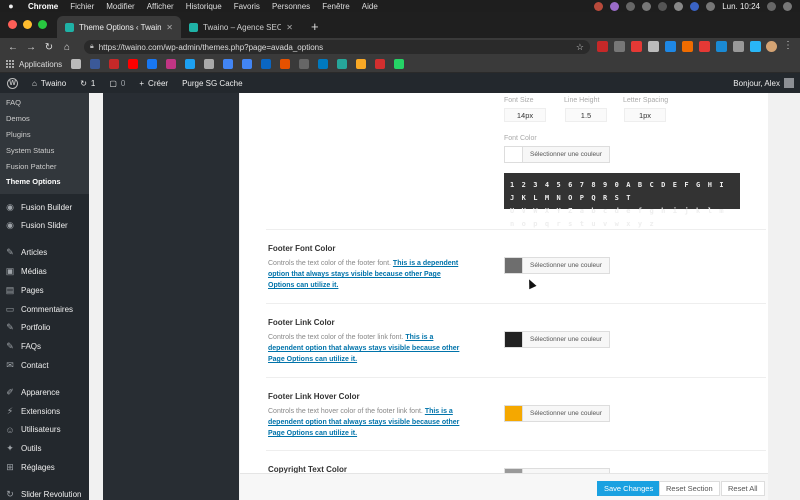  I want to click on youtube-icon, so click(133, 64).